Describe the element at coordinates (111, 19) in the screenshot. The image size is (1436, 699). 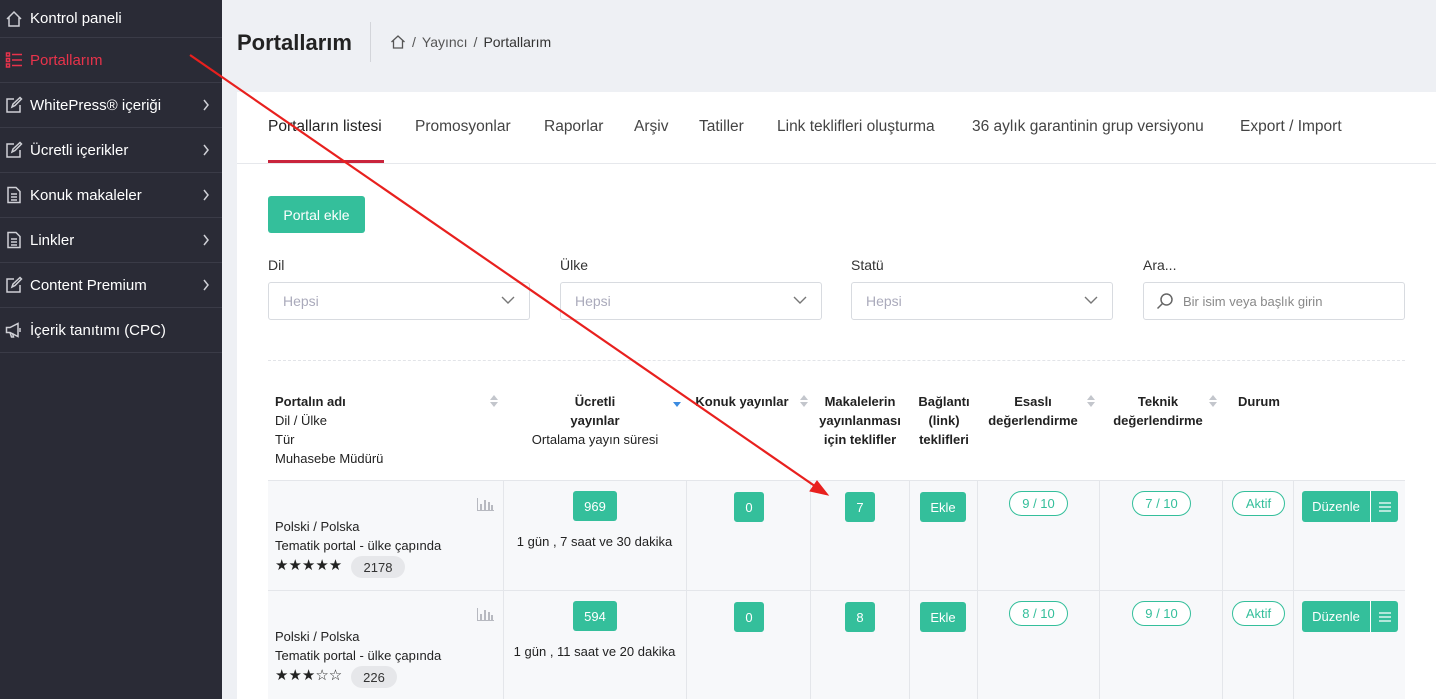
I see `sidebar-item-dashboard: Kontrol paneli` at that location.